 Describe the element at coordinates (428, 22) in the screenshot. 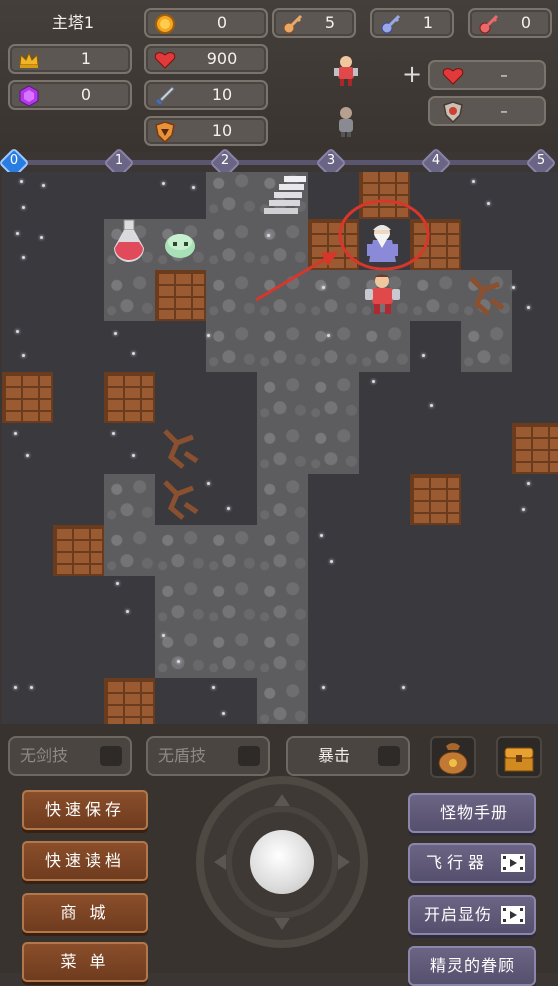

I see `blue-key-value: 1` at that location.